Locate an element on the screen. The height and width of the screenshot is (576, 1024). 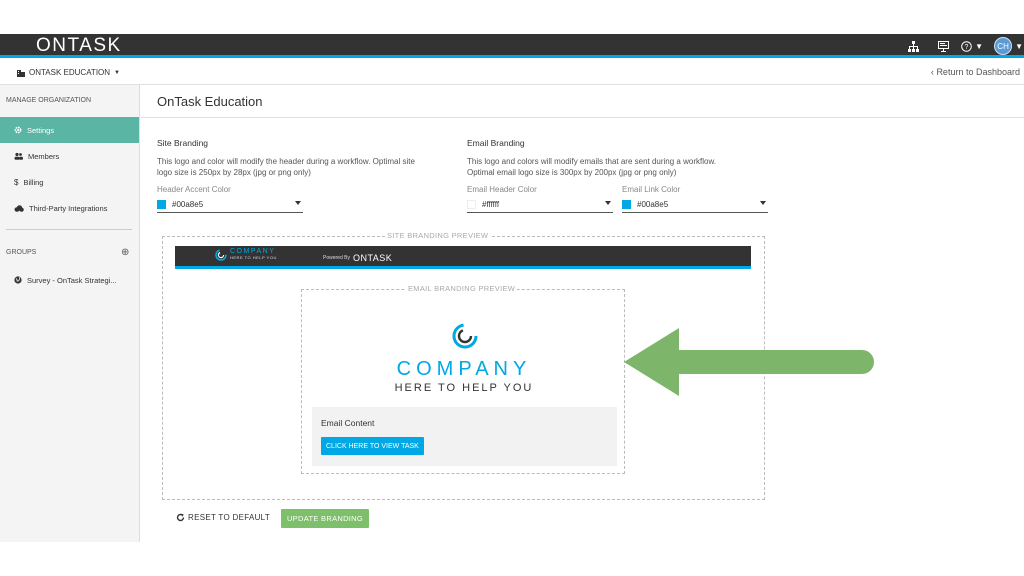
page-title: OnTask Education is located at coordinates (210, 101).